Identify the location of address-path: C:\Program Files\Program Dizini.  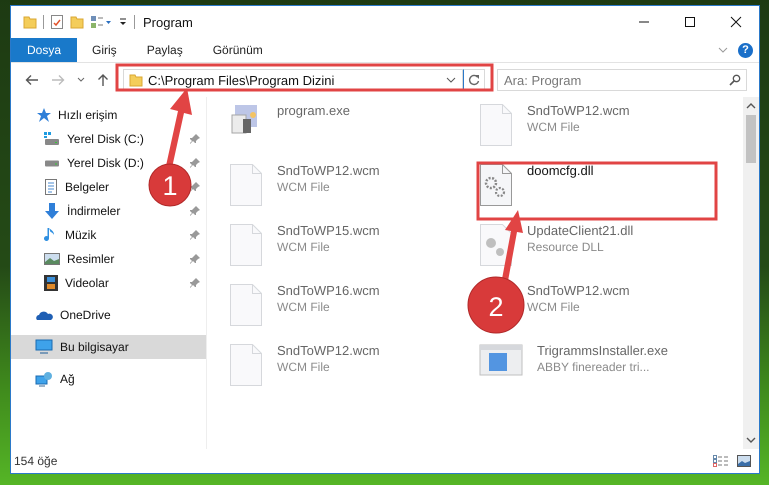
(242, 80).